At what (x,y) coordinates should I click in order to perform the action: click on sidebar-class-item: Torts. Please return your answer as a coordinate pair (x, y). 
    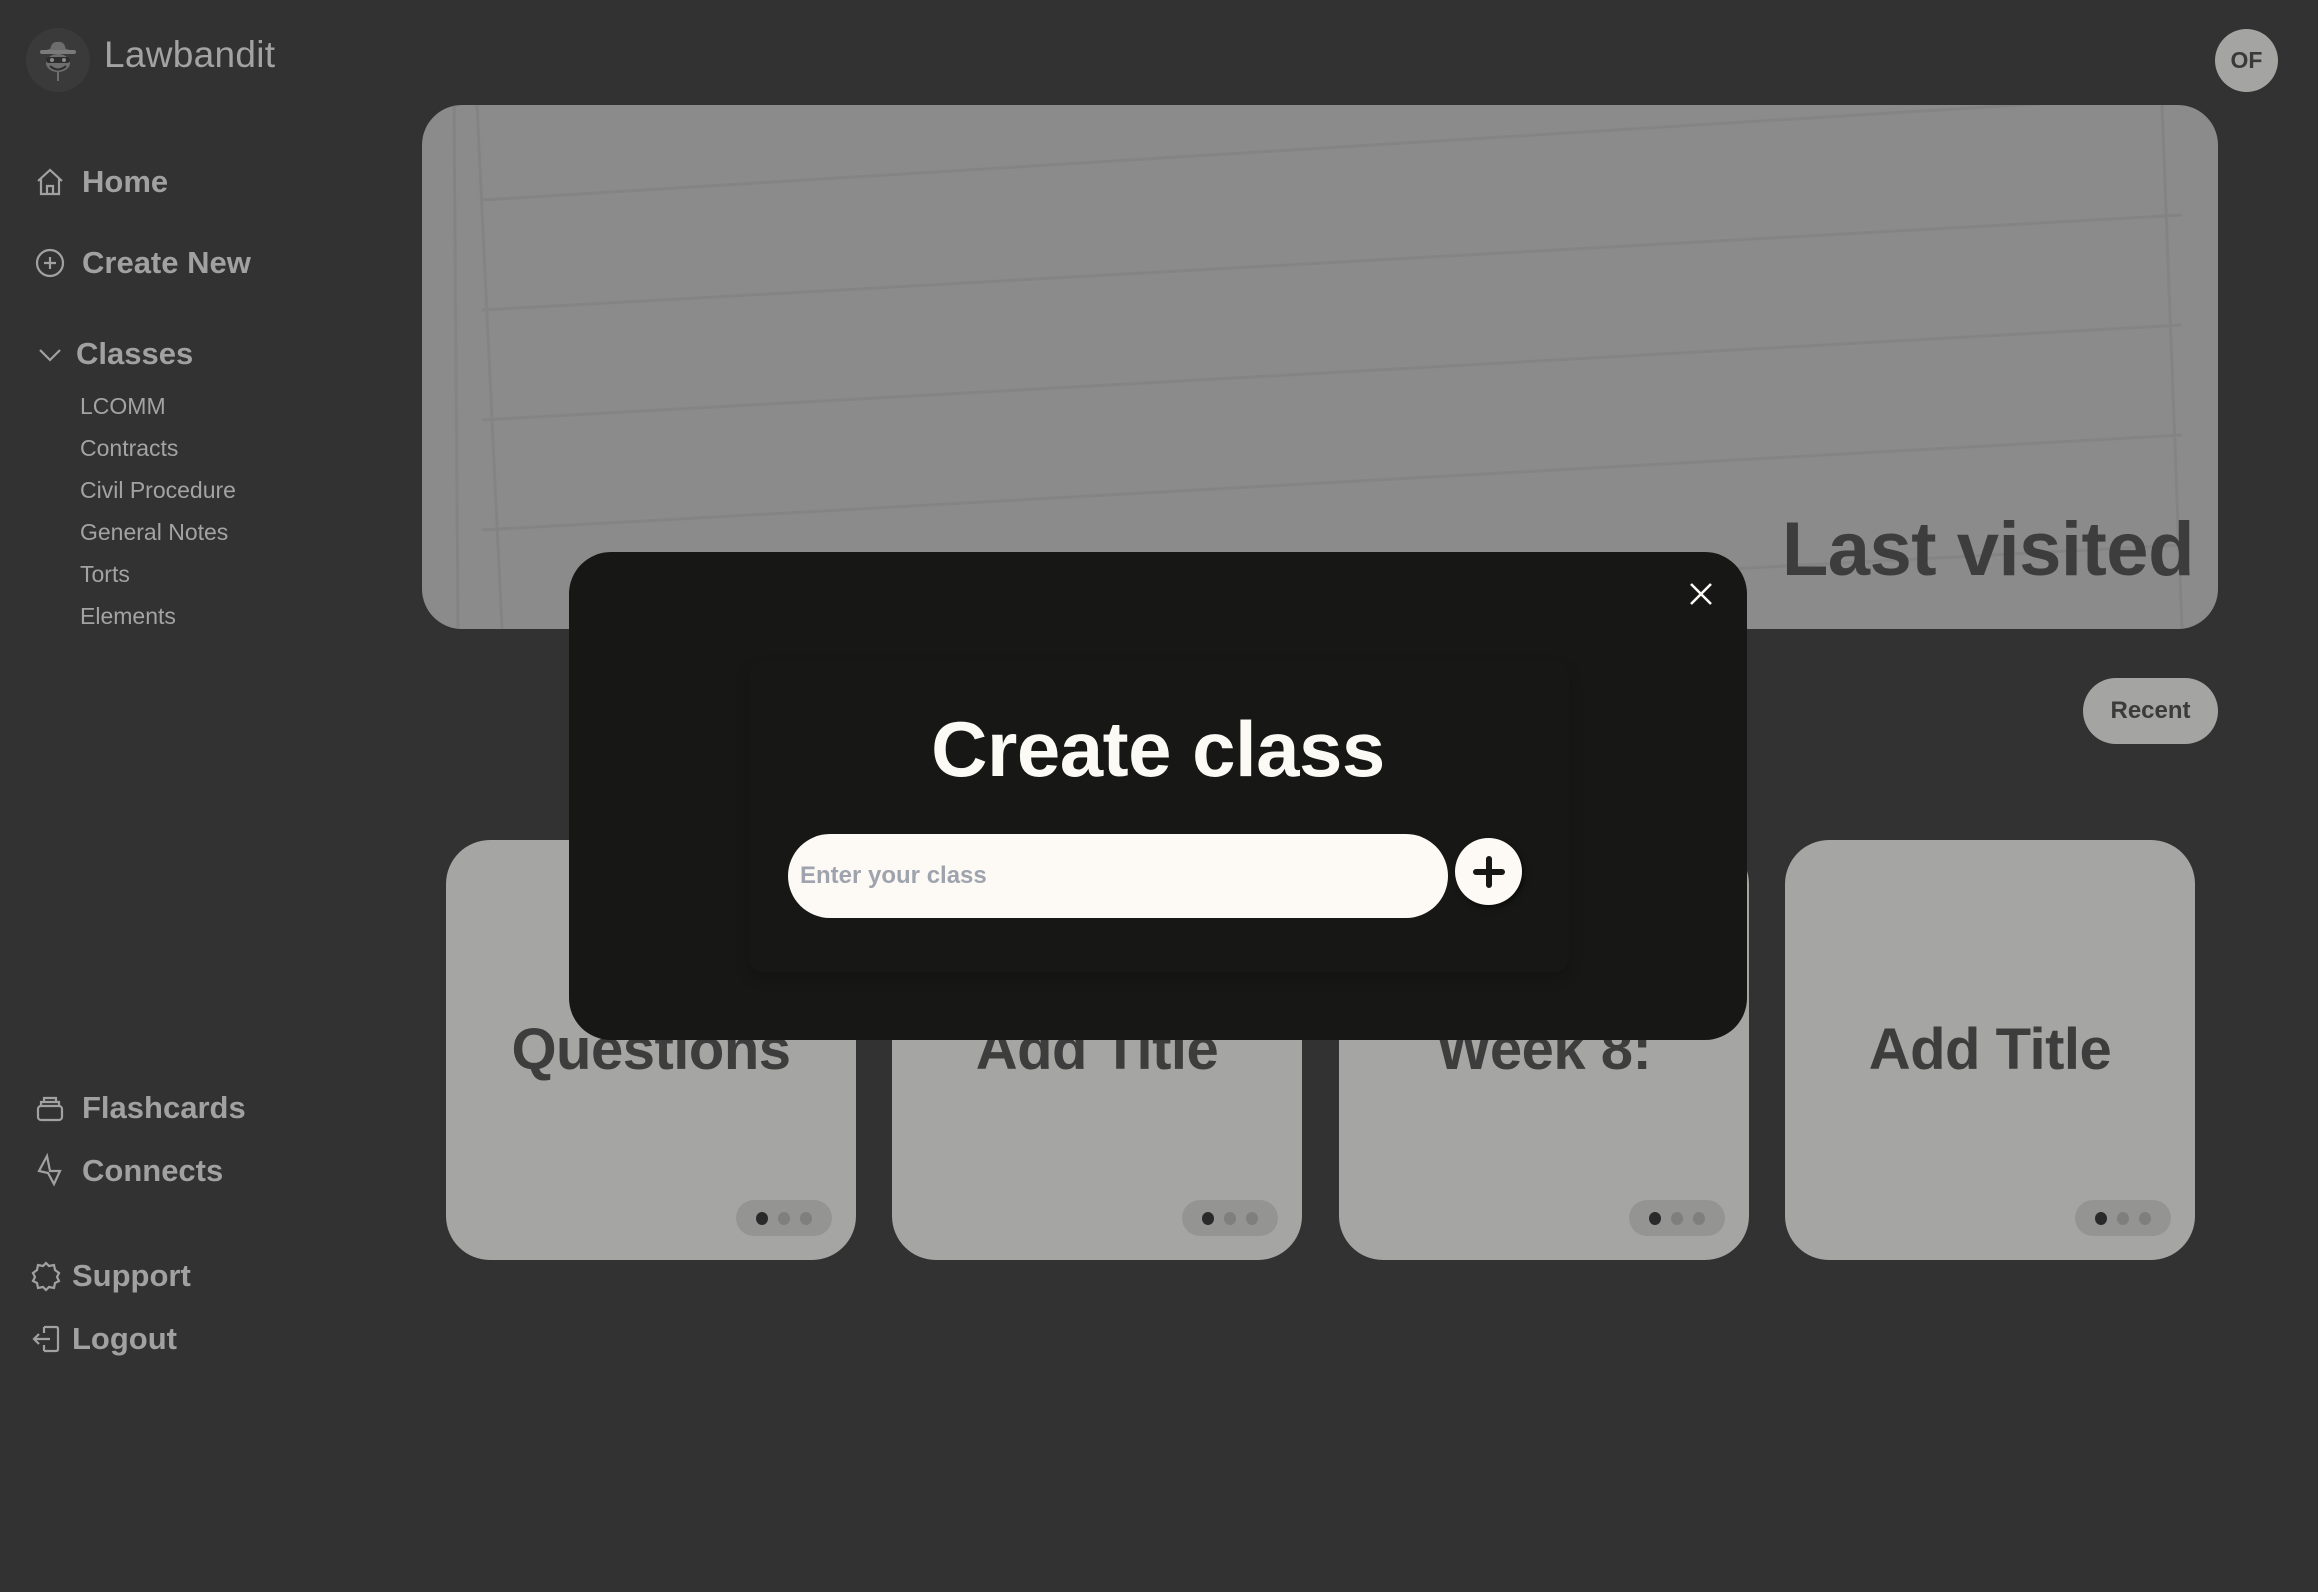
    Looking at the image, I should click on (105, 574).